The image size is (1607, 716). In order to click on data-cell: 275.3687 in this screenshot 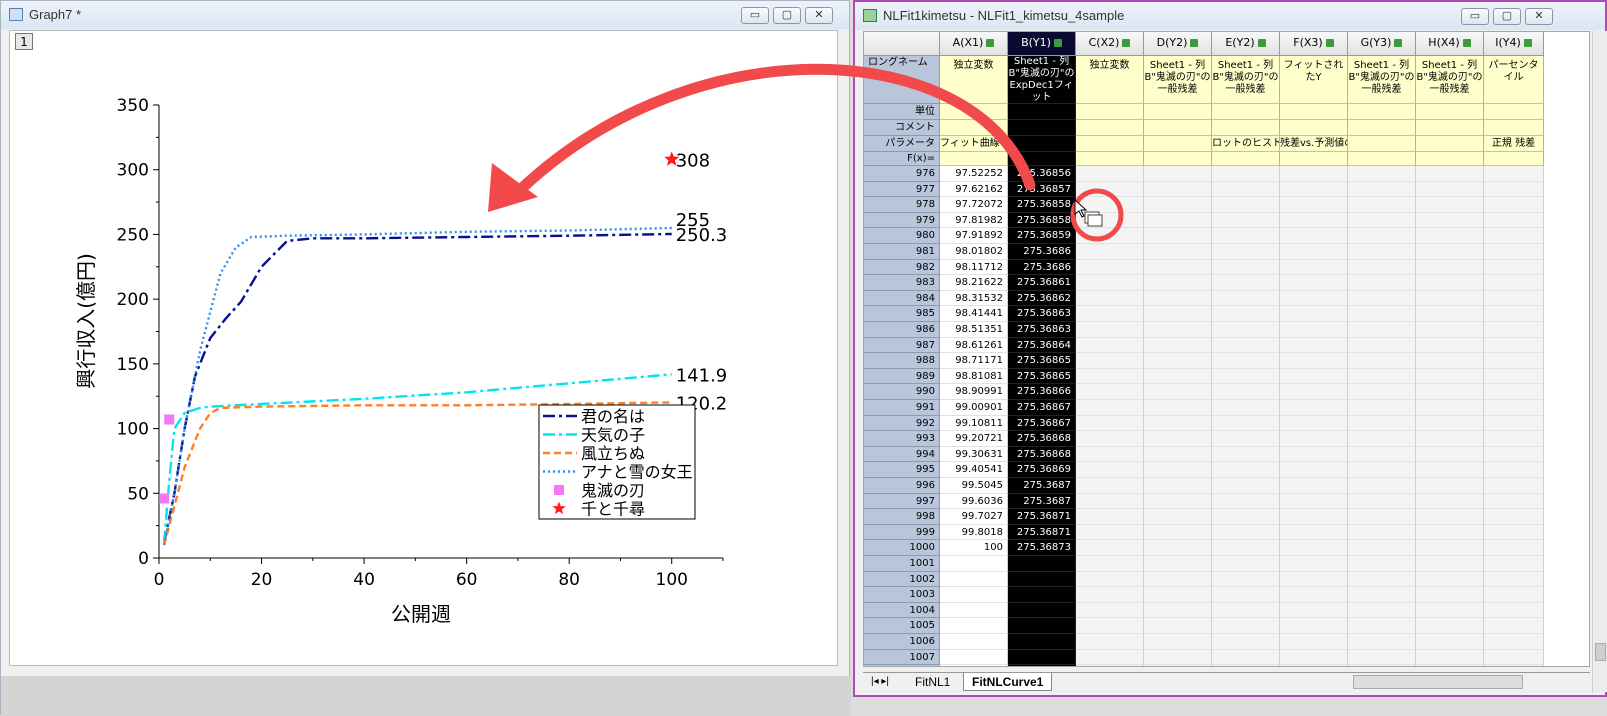, I will do `click(1042, 486)`.